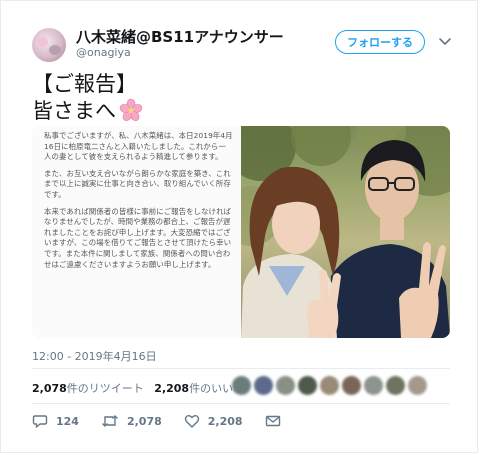 The height and width of the screenshot is (455, 480). I want to click on liker-avatars, so click(331, 385).